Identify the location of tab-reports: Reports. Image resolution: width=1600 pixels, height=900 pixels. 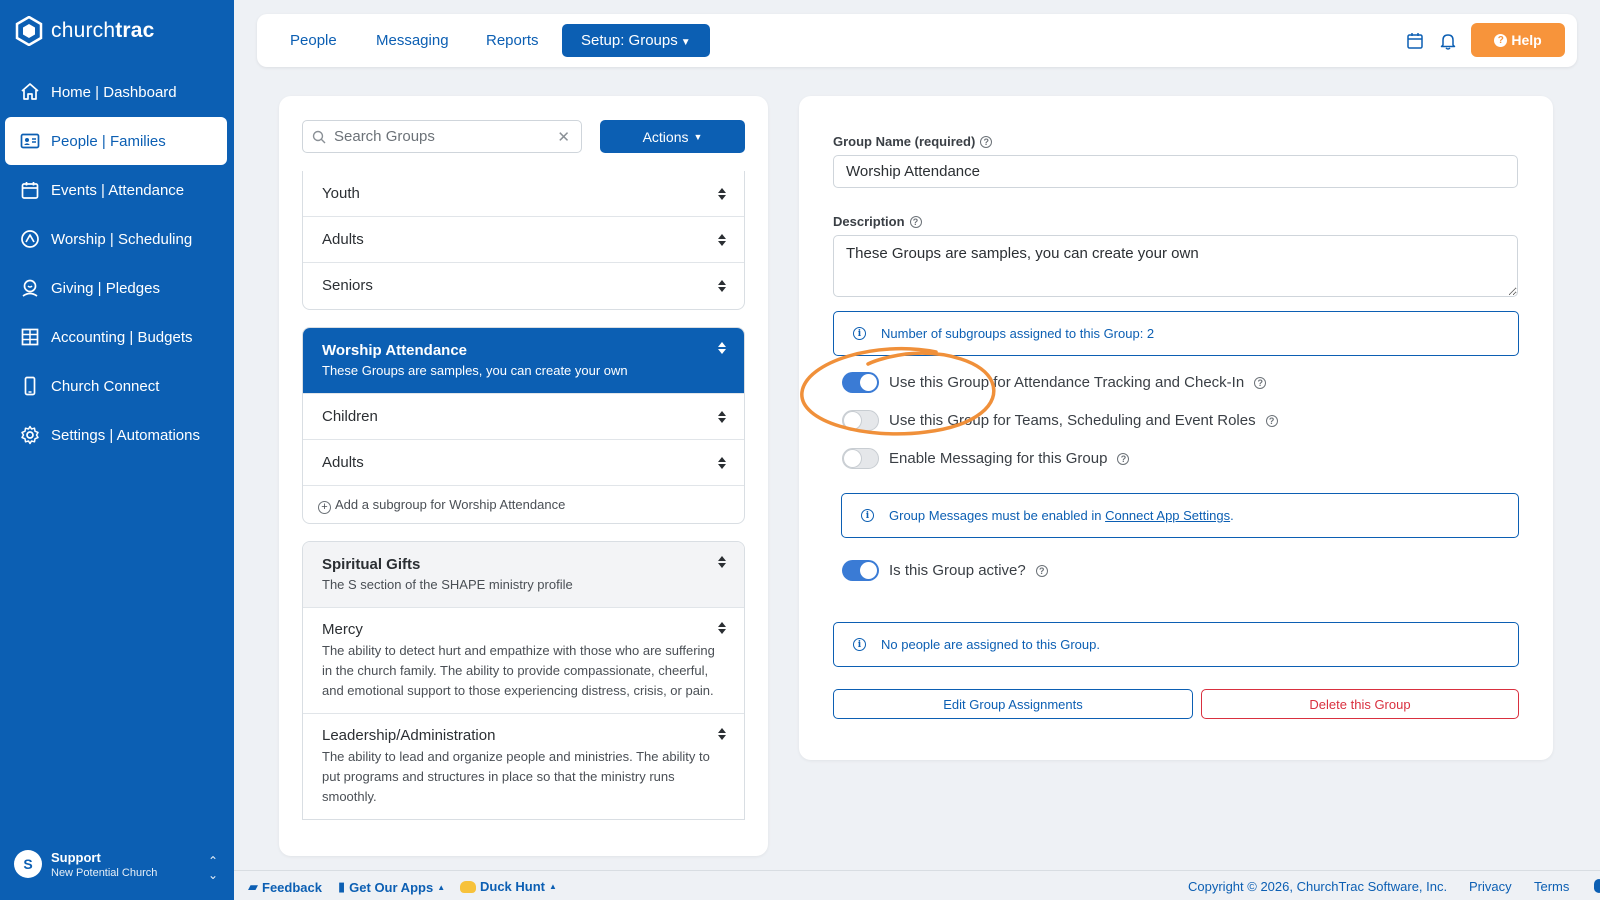
(512, 40).